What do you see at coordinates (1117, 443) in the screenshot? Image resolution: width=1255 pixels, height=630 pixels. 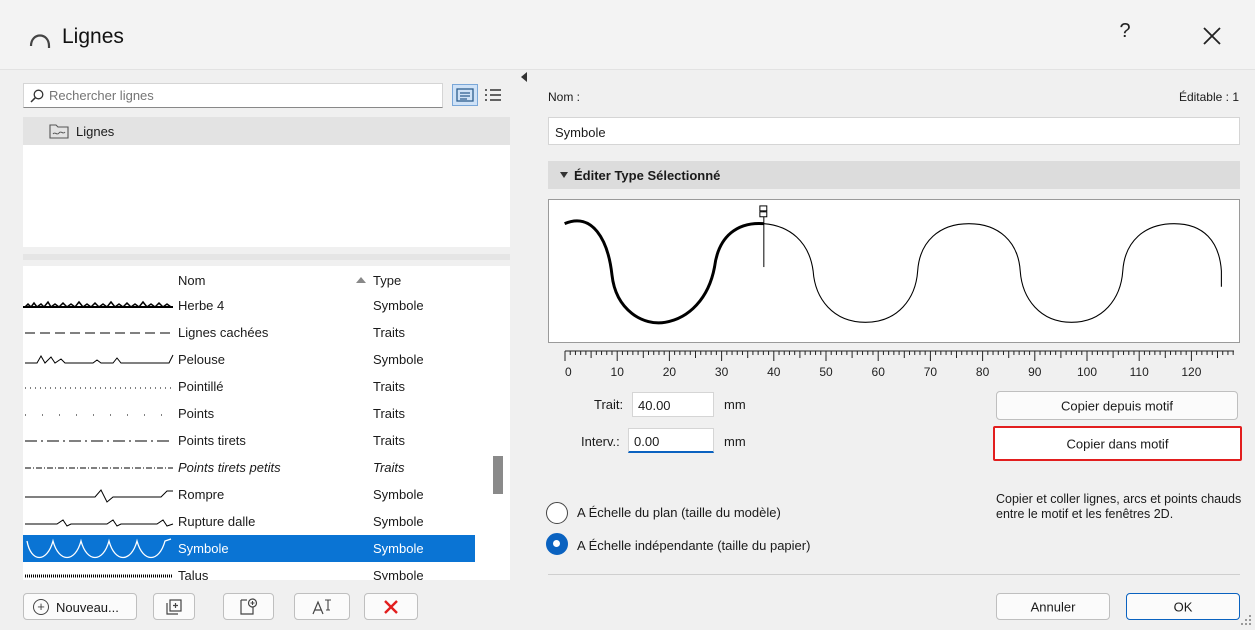 I see `copy-to-pattern-button: Copier dans motif` at bounding box center [1117, 443].